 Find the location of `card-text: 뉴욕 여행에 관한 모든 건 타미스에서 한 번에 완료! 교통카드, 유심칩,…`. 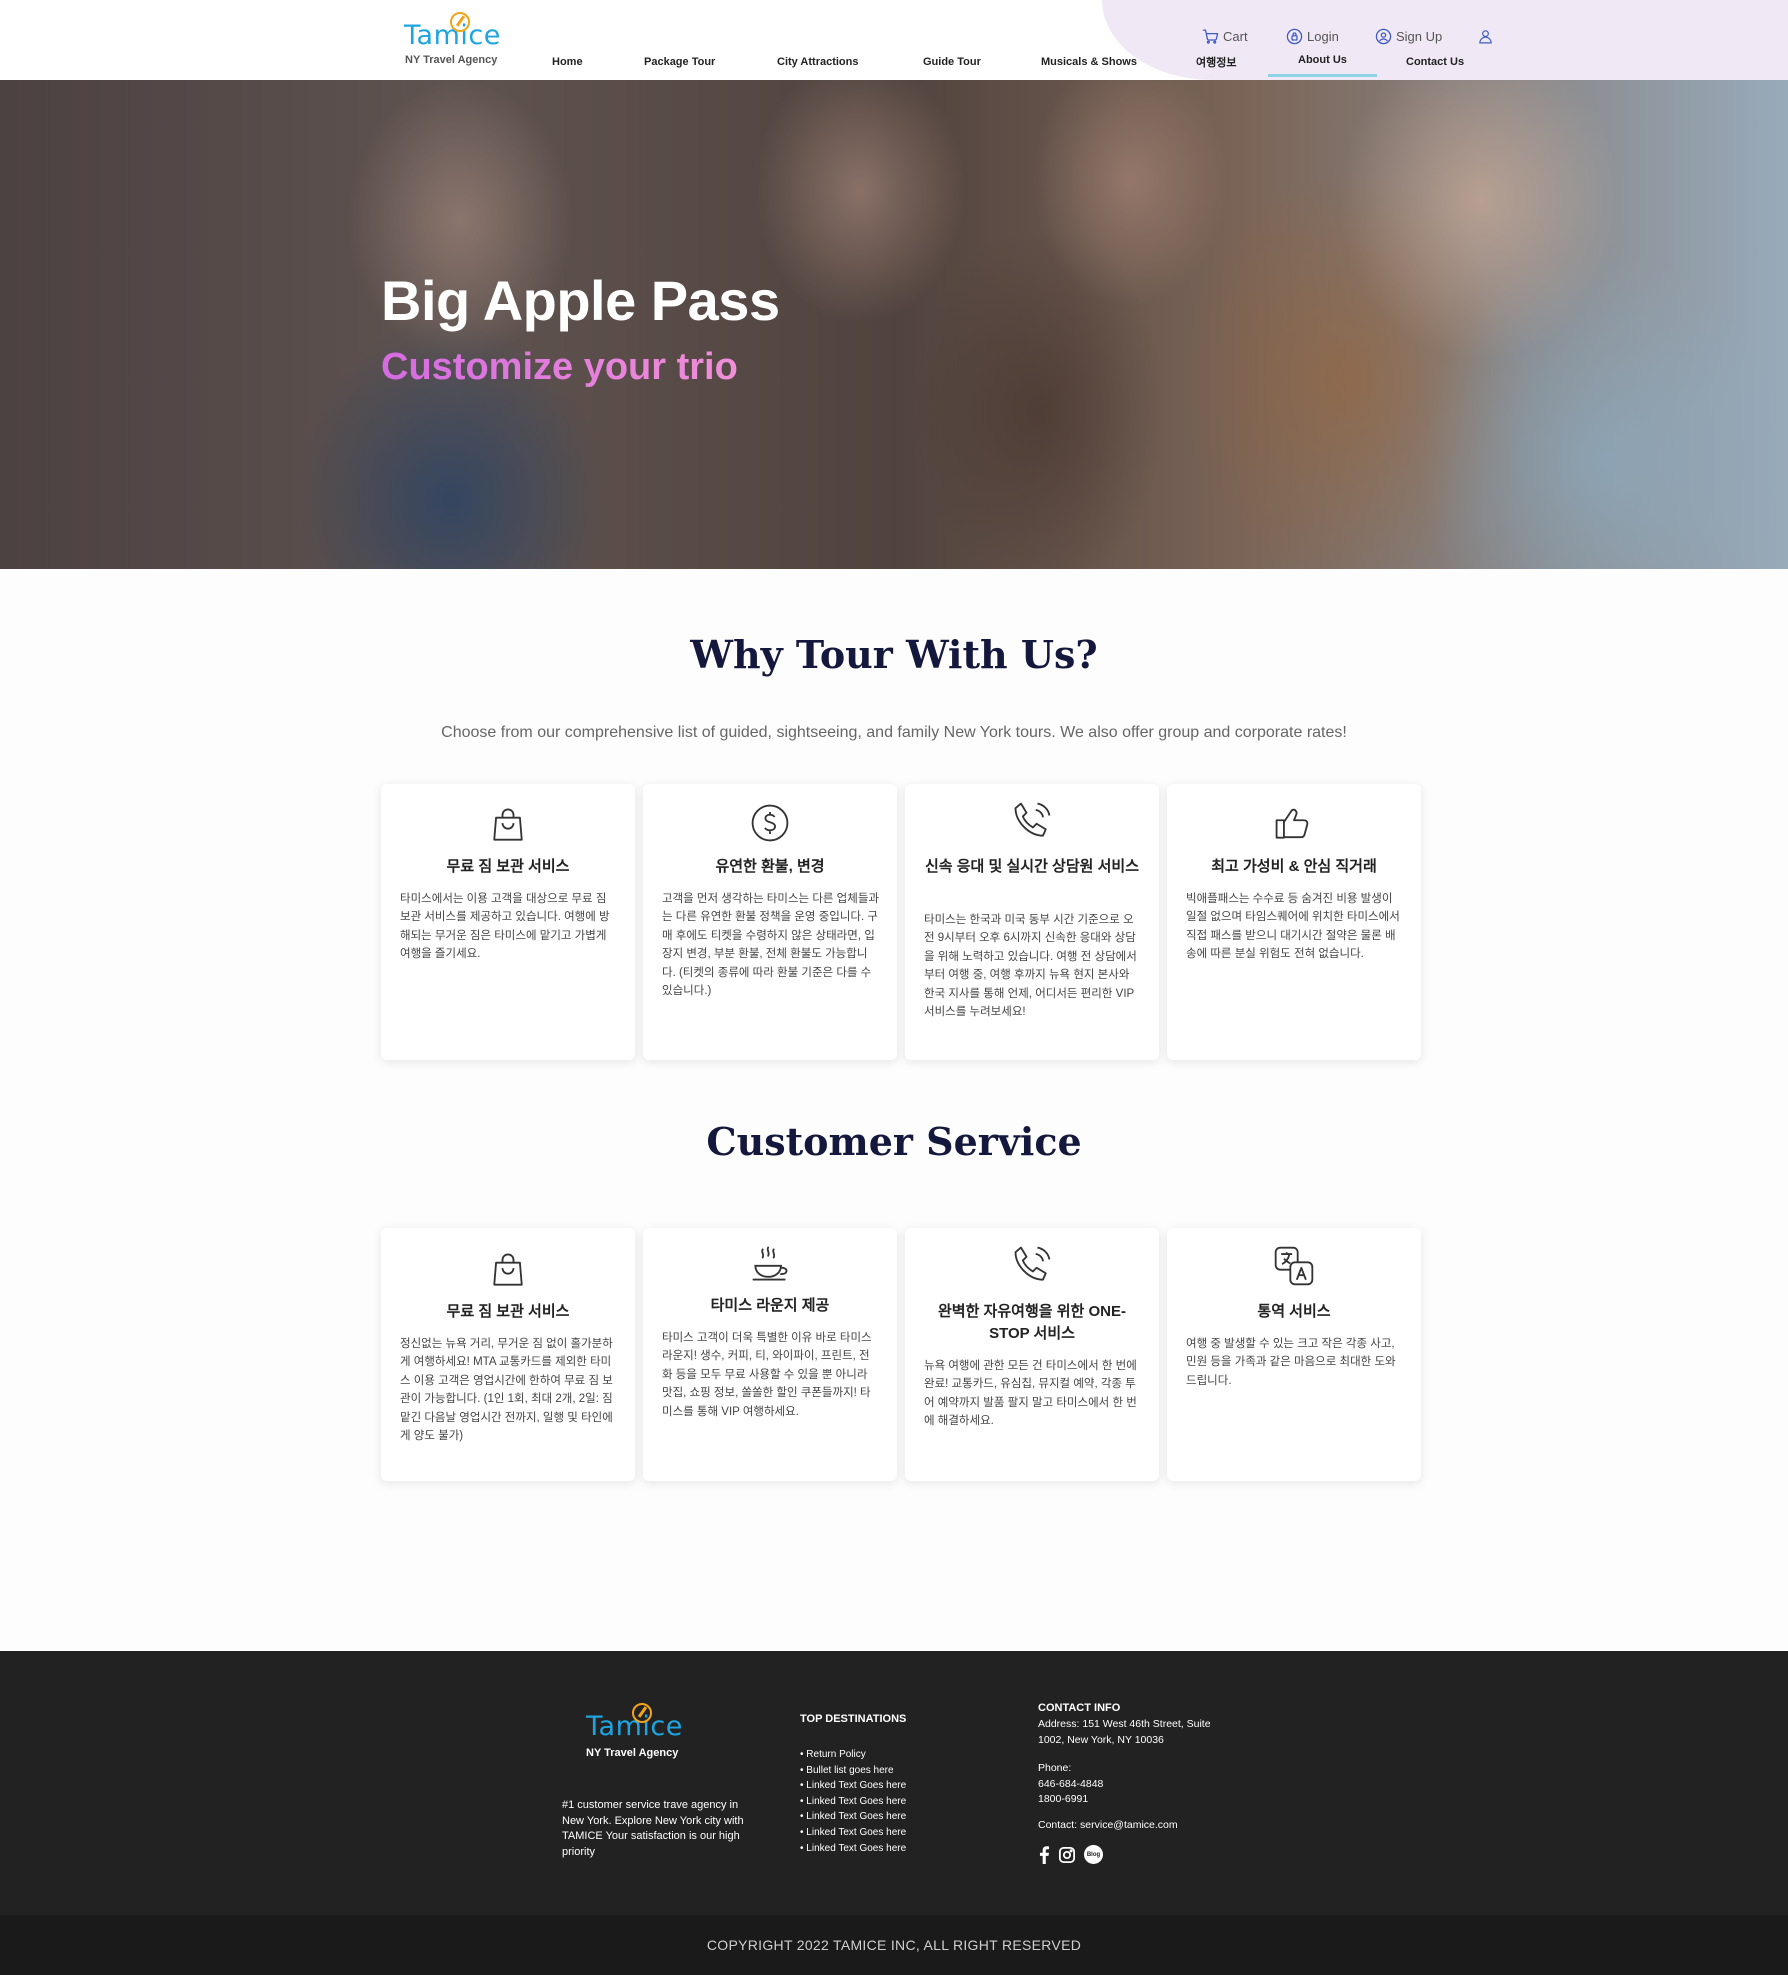

card-text: 뉴욕 여행에 관한 모든 건 타미스에서 한 번에 완료! 교통카드, 유심칩,… is located at coordinates (1030, 1394).